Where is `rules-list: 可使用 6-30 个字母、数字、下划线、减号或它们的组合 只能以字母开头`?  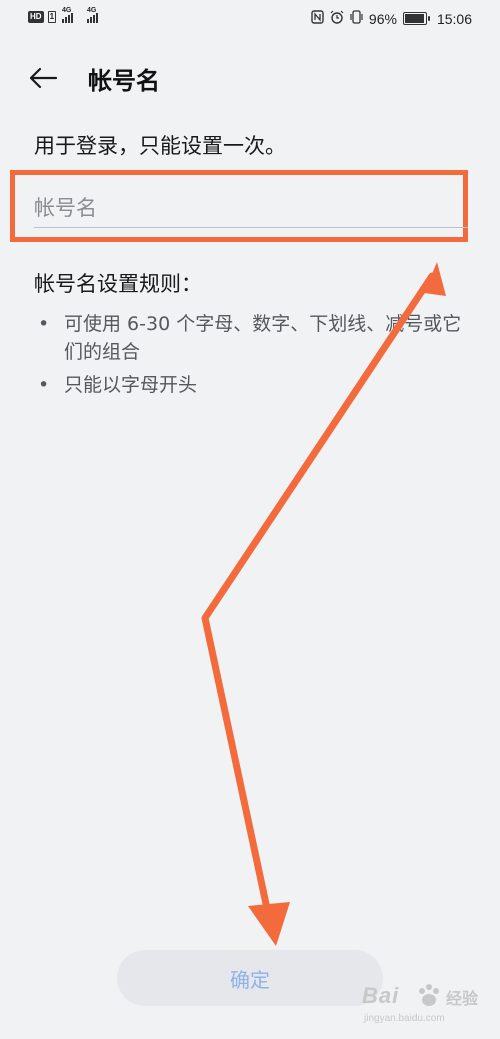
rules-list: 可使用 6-30 个字母、数字、下划线、减号或它们的组合 只能以字母开头 is located at coordinates (249, 357).